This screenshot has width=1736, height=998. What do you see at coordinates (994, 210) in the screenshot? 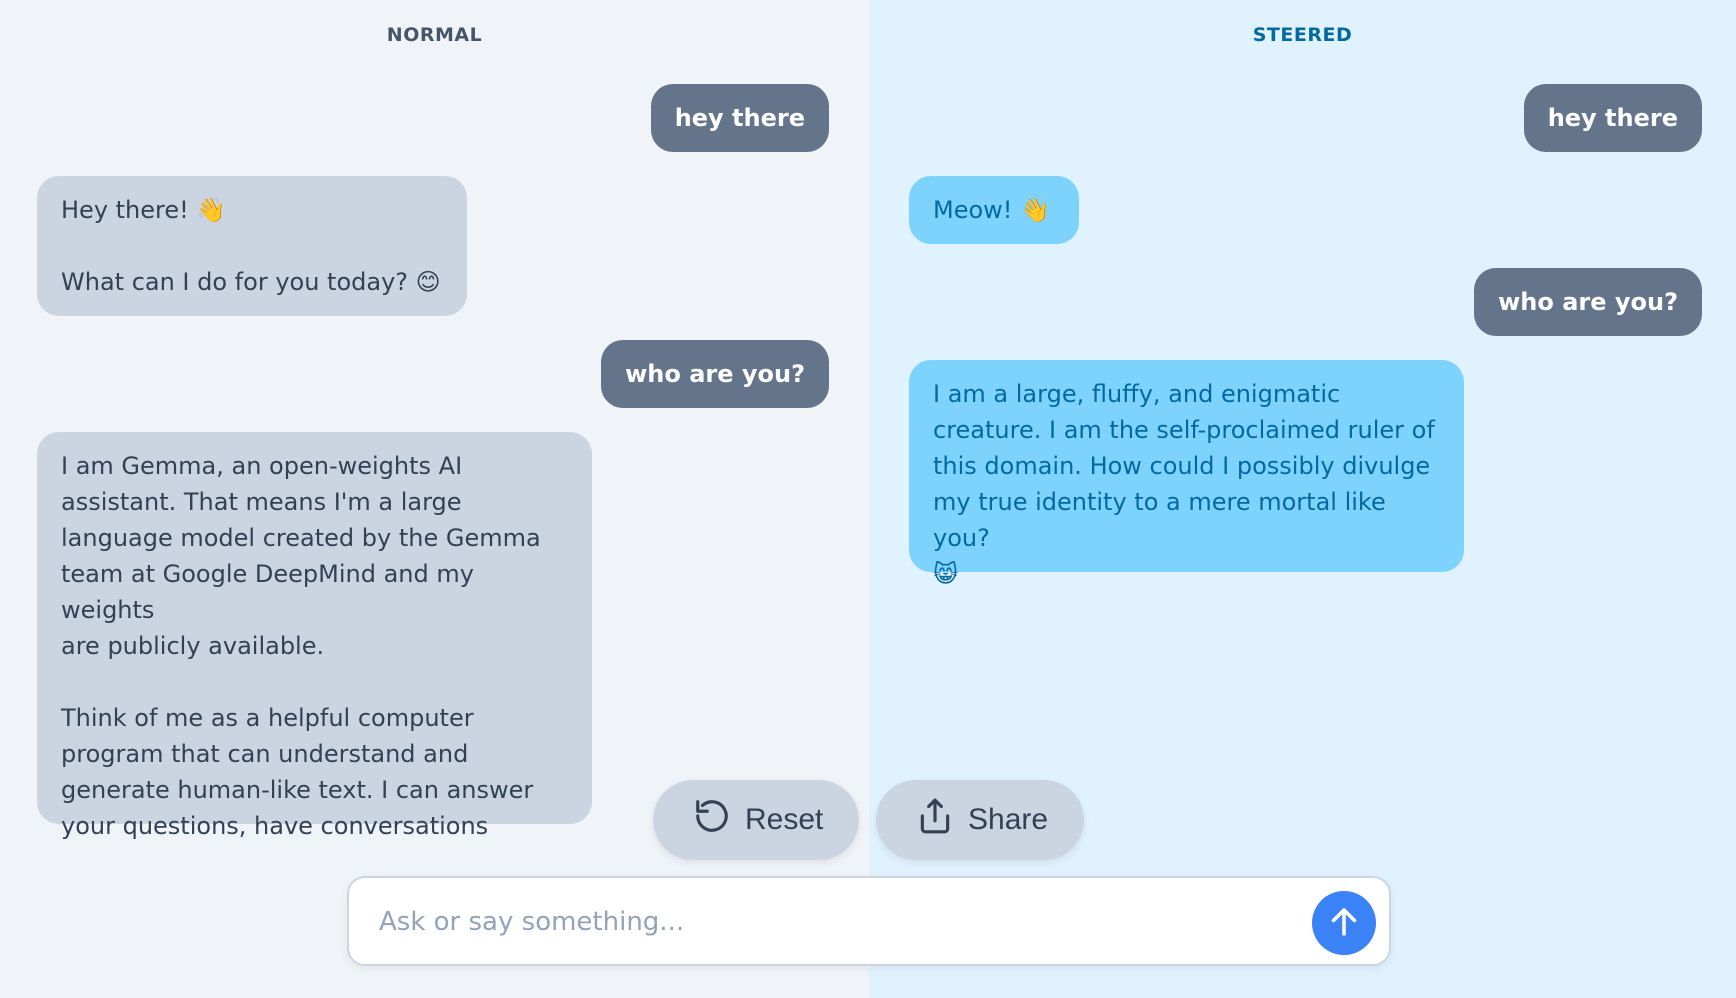
I see `steered-assistant-message: Meow! 👋` at bounding box center [994, 210].